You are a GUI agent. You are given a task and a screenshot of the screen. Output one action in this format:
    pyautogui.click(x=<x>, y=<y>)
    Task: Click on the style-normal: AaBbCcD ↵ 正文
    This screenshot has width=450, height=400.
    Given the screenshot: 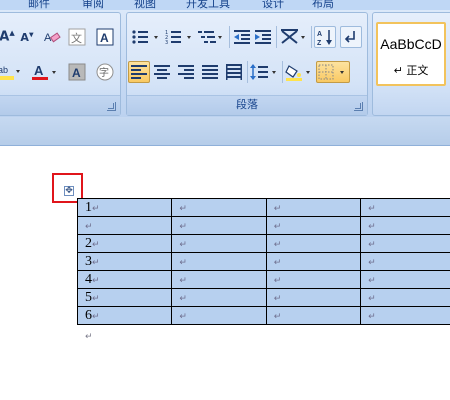 What is the action you would take?
    pyautogui.click(x=411, y=54)
    